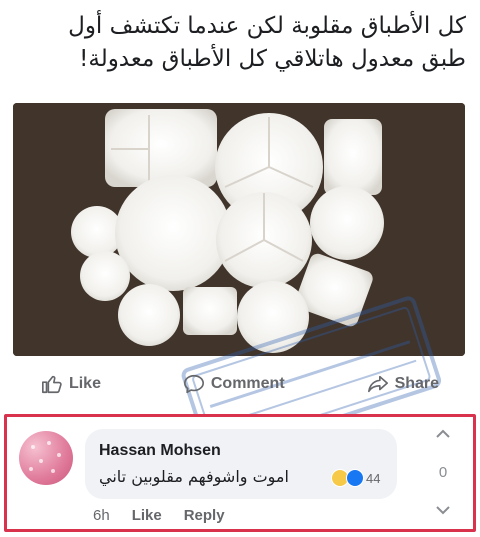 This screenshot has width=480, height=537. What do you see at coordinates (51, 384) in the screenshot?
I see `thumbs-up-icon` at bounding box center [51, 384].